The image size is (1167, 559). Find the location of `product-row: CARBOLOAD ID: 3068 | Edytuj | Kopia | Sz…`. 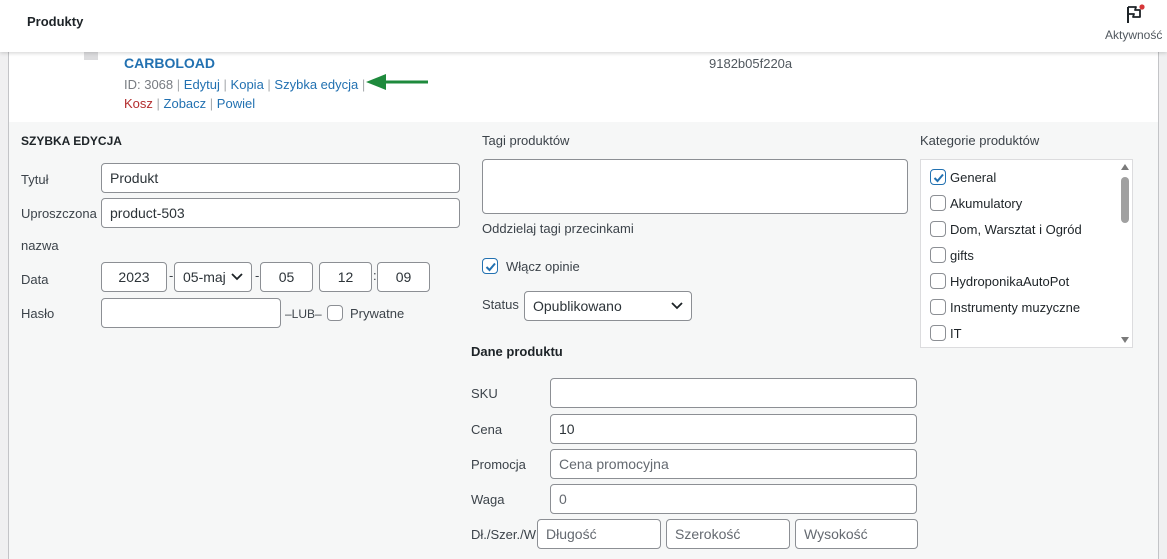

product-row: CARBOLOAD ID: 3068 | Edytuj | Kopia | Sz… is located at coordinates (583, 85).